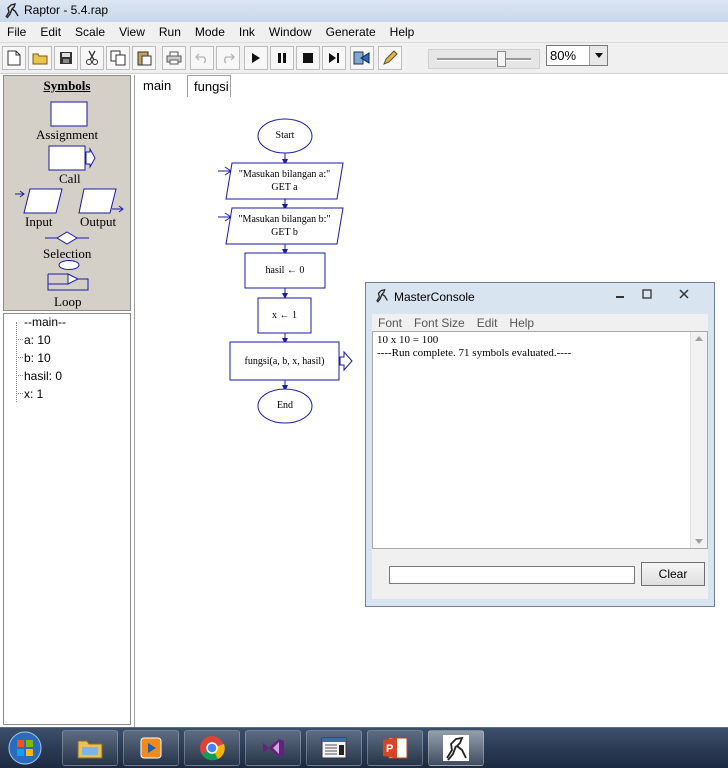 Image resolution: width=728 pixels, height=768 pixels. I want to click on console-title: MasterConsole, so click(434, 297).